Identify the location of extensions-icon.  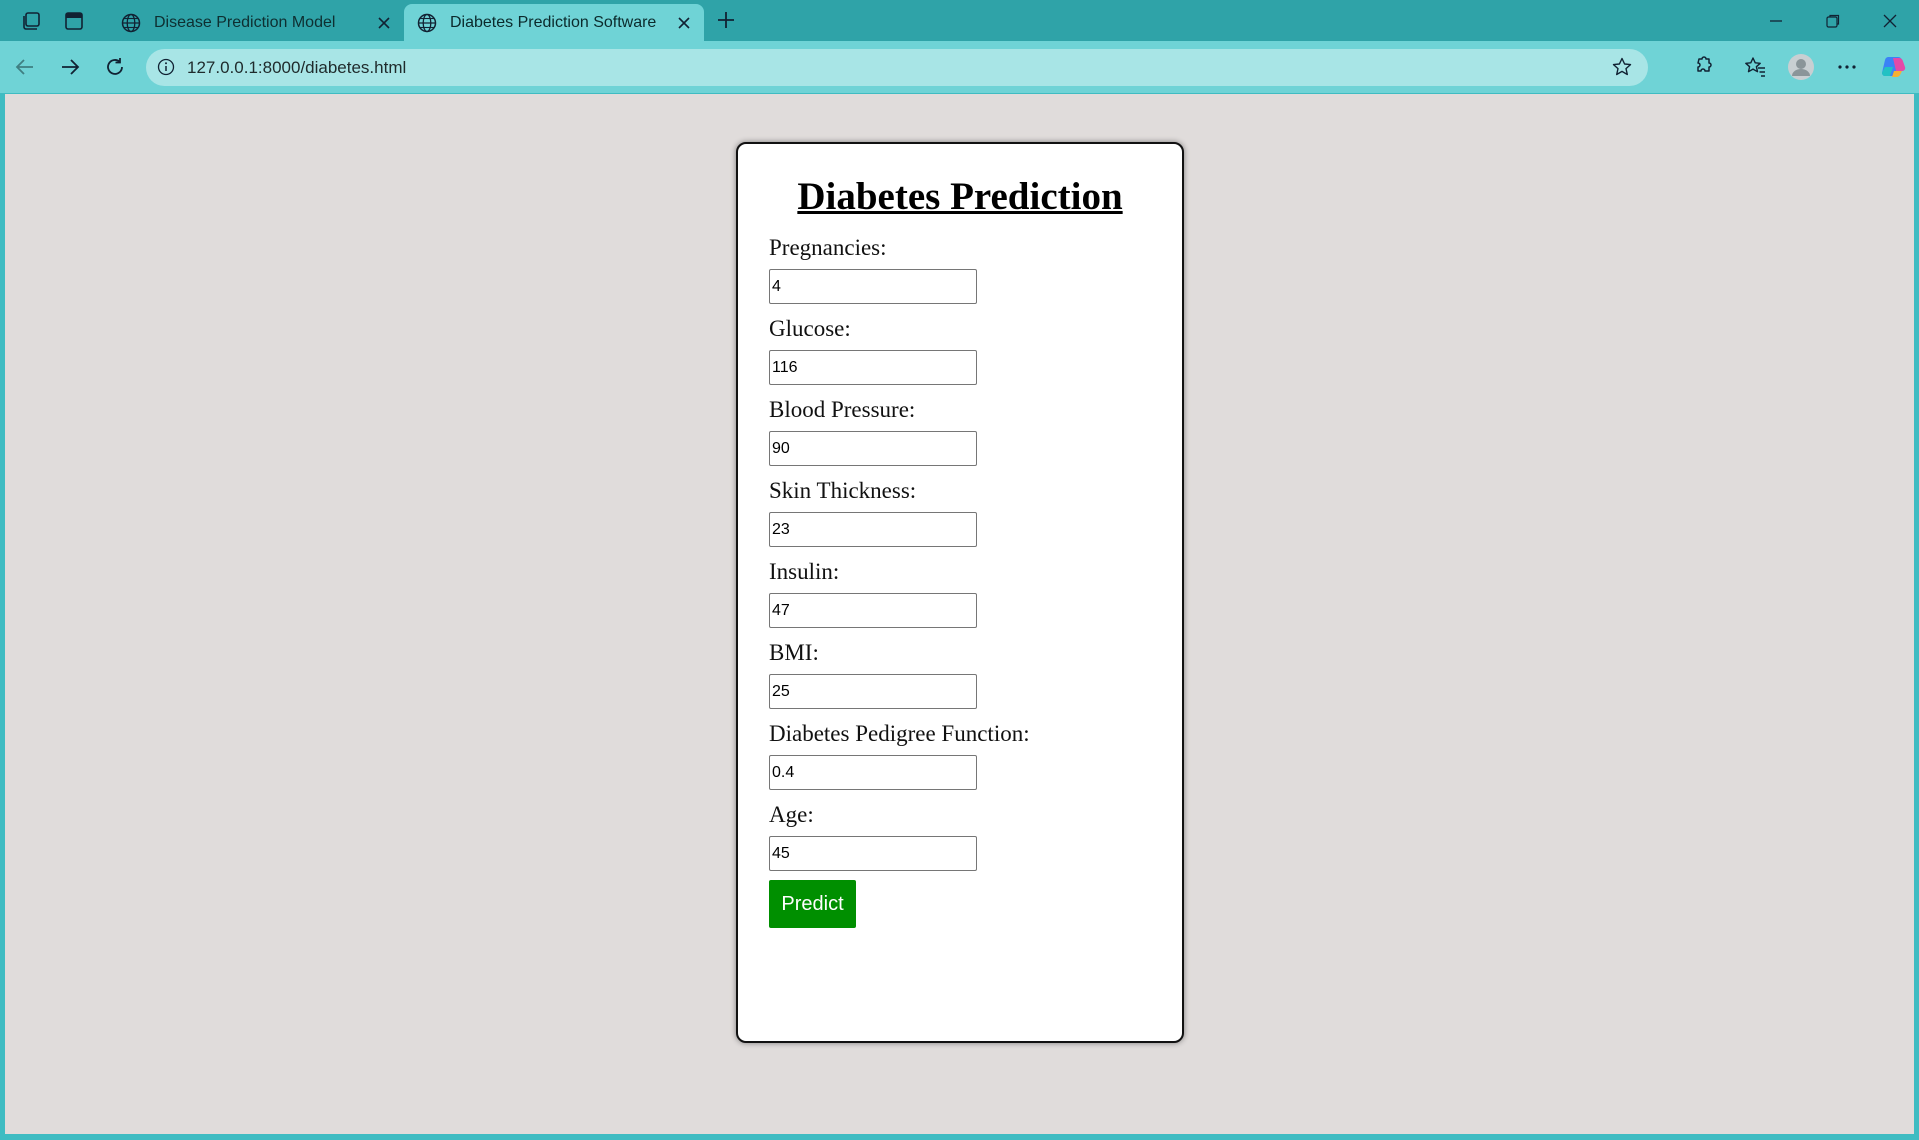
(1703, 67).